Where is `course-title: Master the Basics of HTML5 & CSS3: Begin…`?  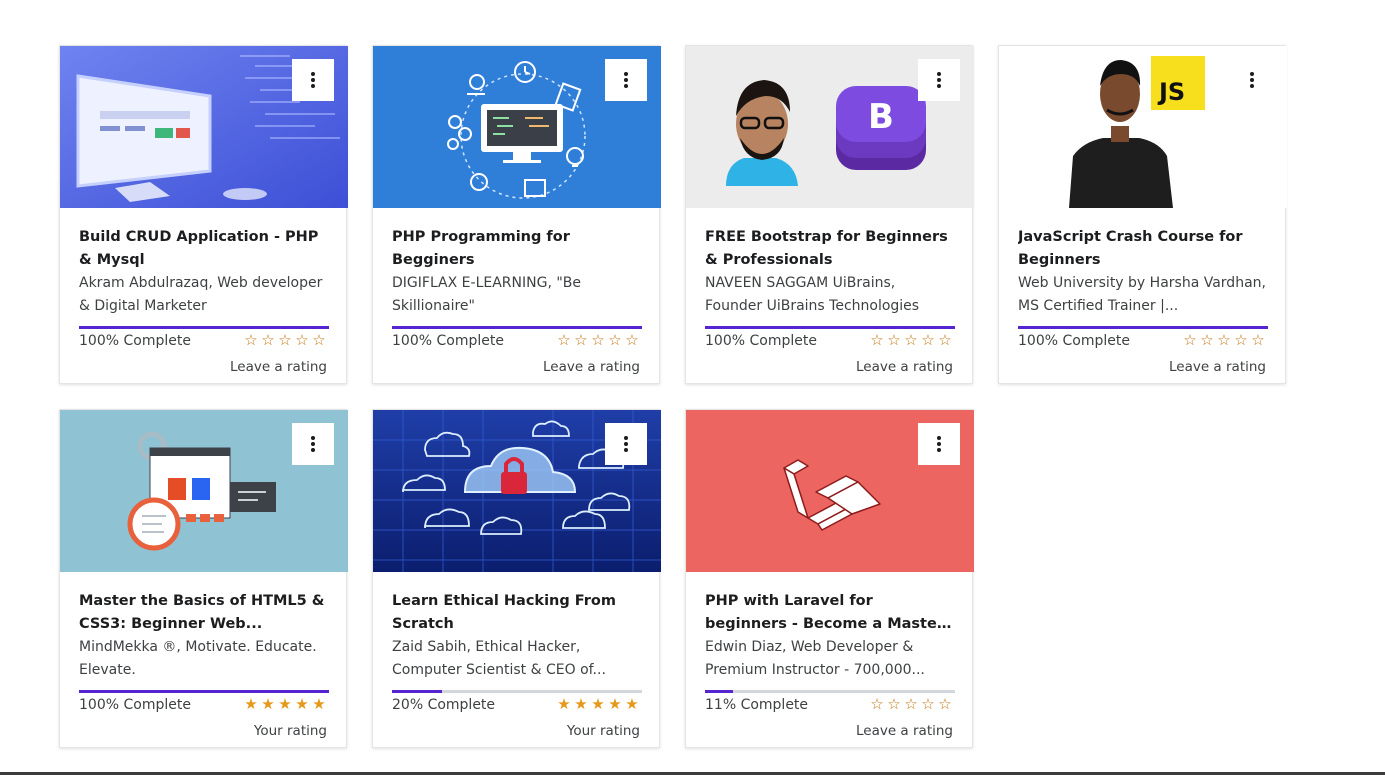 course-title: Master the Basics of HTML5 & CSS3: Begin… is located at coordinates (204, 613).